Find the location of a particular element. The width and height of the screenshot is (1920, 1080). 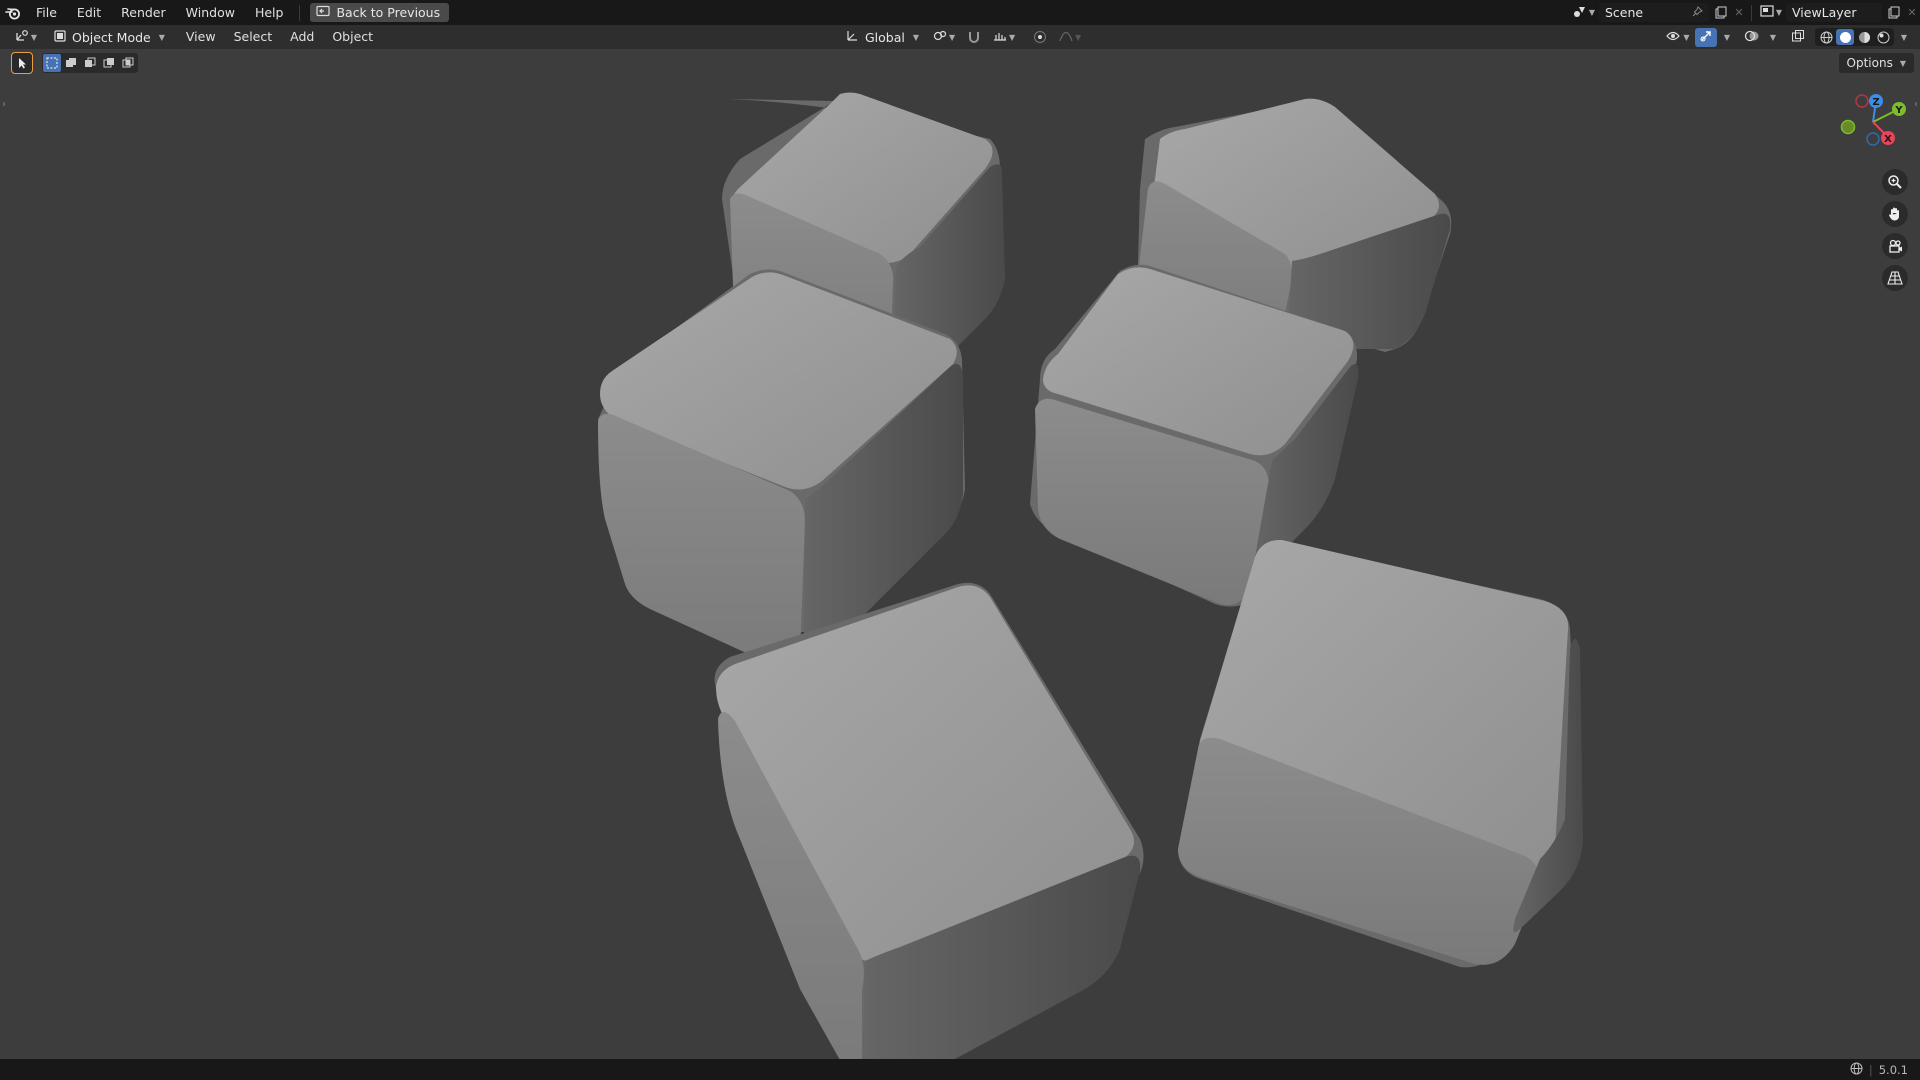

orientation-axes-icon is located at coordinates (852, 37).